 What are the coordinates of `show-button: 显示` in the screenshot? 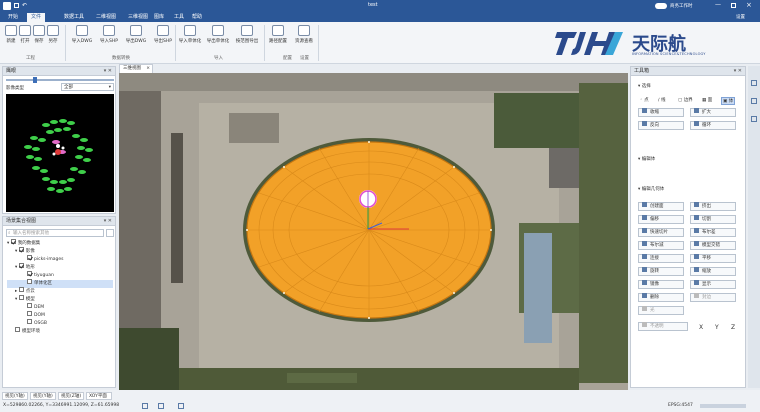 It's located at (713, 284).